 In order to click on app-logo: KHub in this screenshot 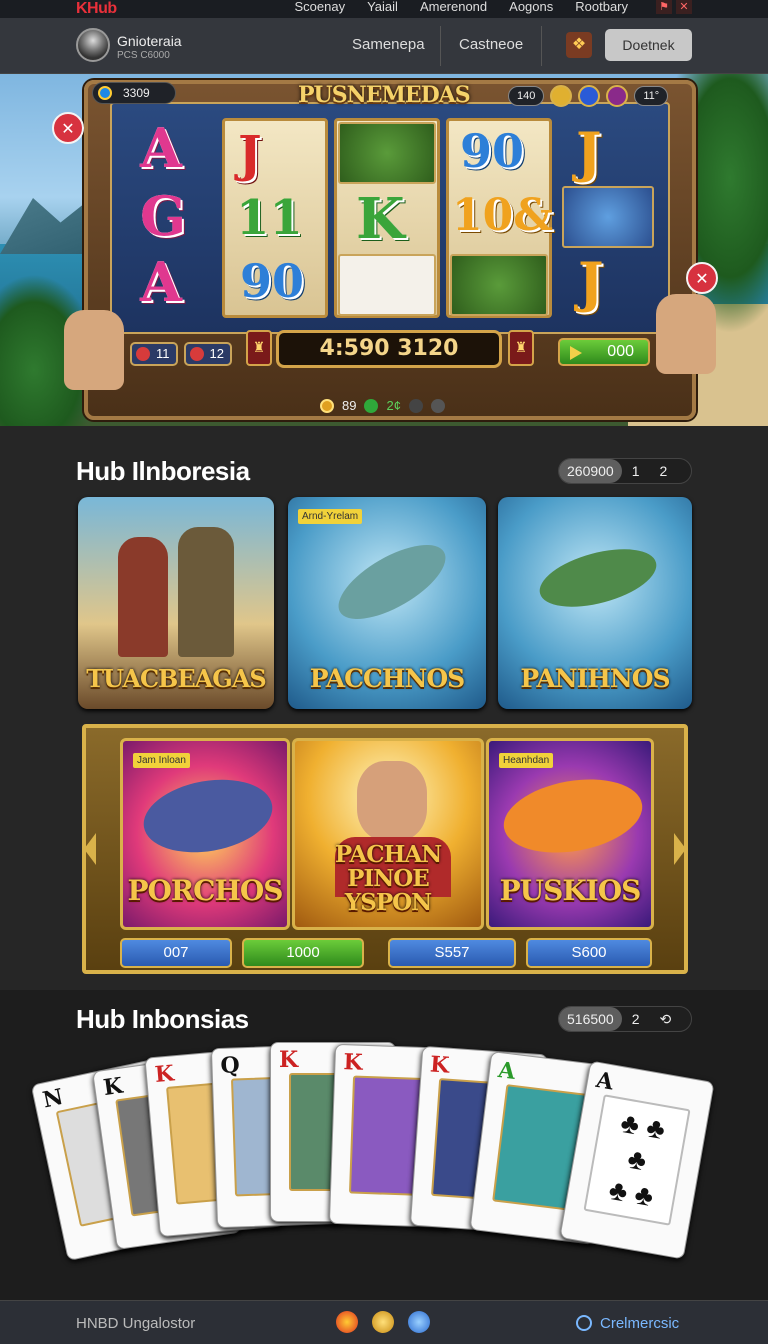, I will do `click(96, 9)`.